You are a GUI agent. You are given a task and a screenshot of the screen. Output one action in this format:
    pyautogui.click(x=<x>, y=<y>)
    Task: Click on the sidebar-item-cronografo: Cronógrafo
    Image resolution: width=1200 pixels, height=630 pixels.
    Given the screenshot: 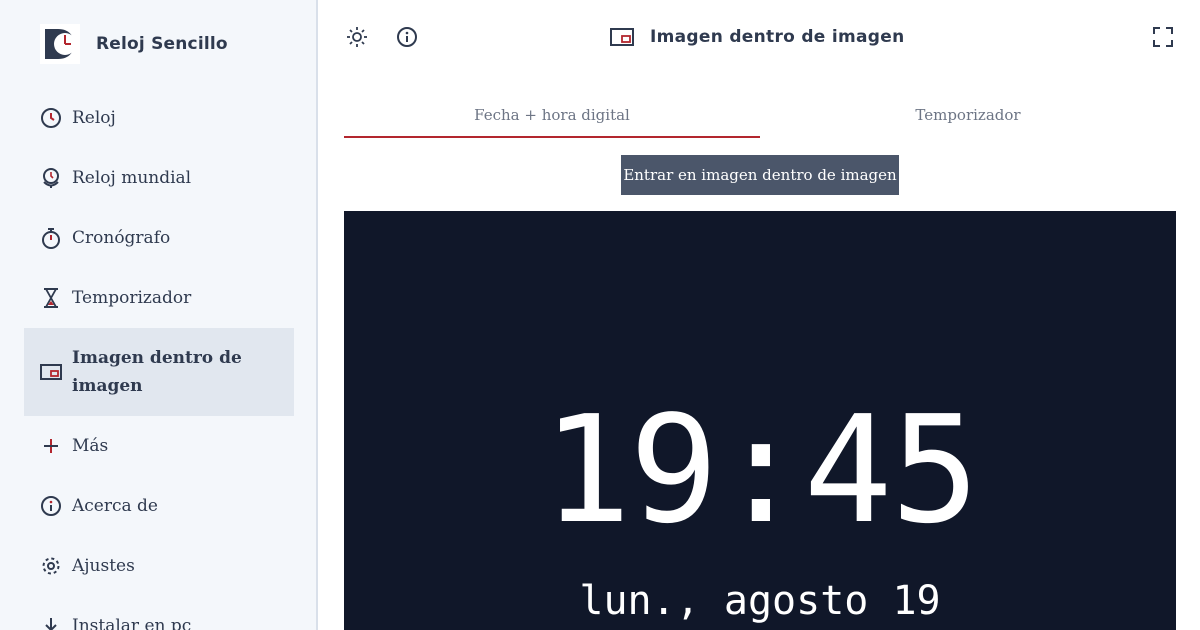 What is the action you would take?
    pyautogui.click(x=159, y=238)
    